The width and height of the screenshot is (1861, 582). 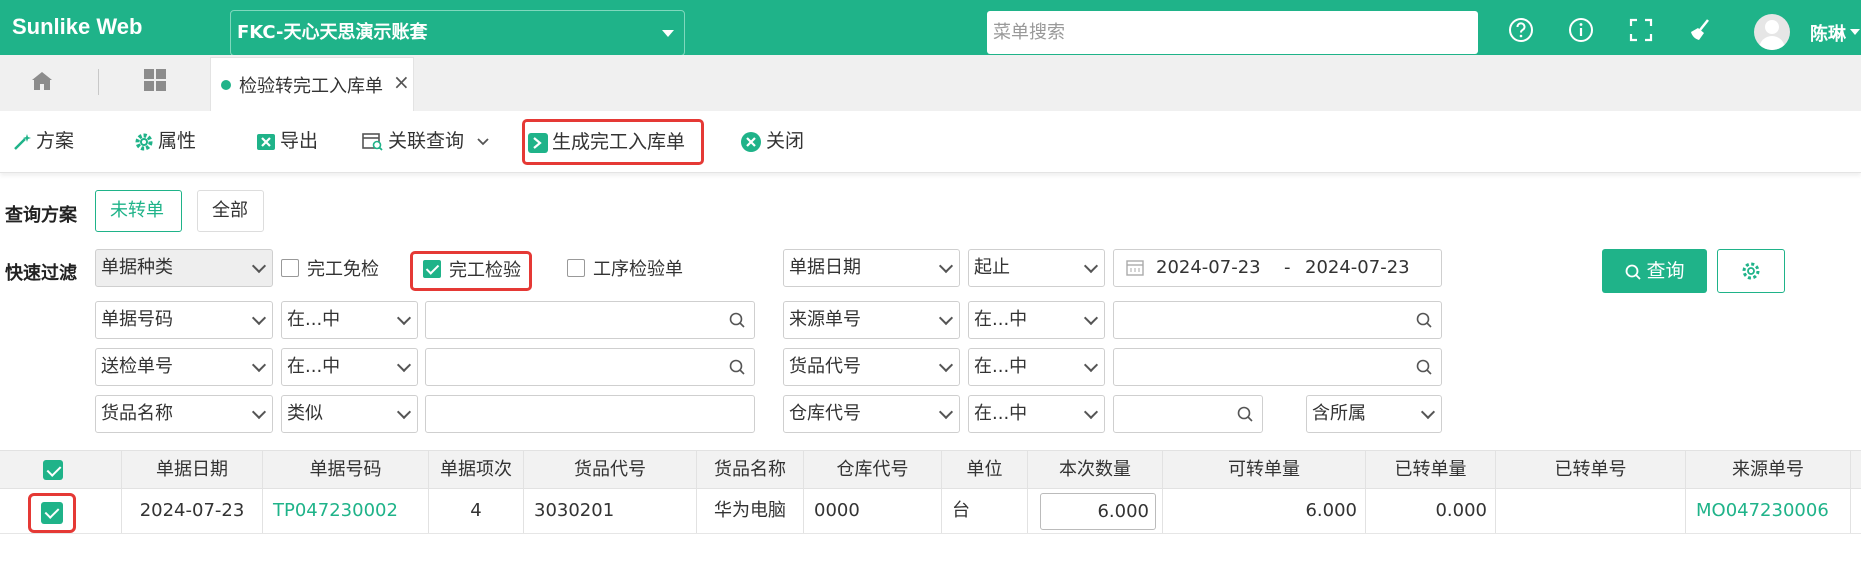 What do you see at coordinates (1581, 30) in the screenshot?
I see `info-icon` at bounding box center [1581, 30].